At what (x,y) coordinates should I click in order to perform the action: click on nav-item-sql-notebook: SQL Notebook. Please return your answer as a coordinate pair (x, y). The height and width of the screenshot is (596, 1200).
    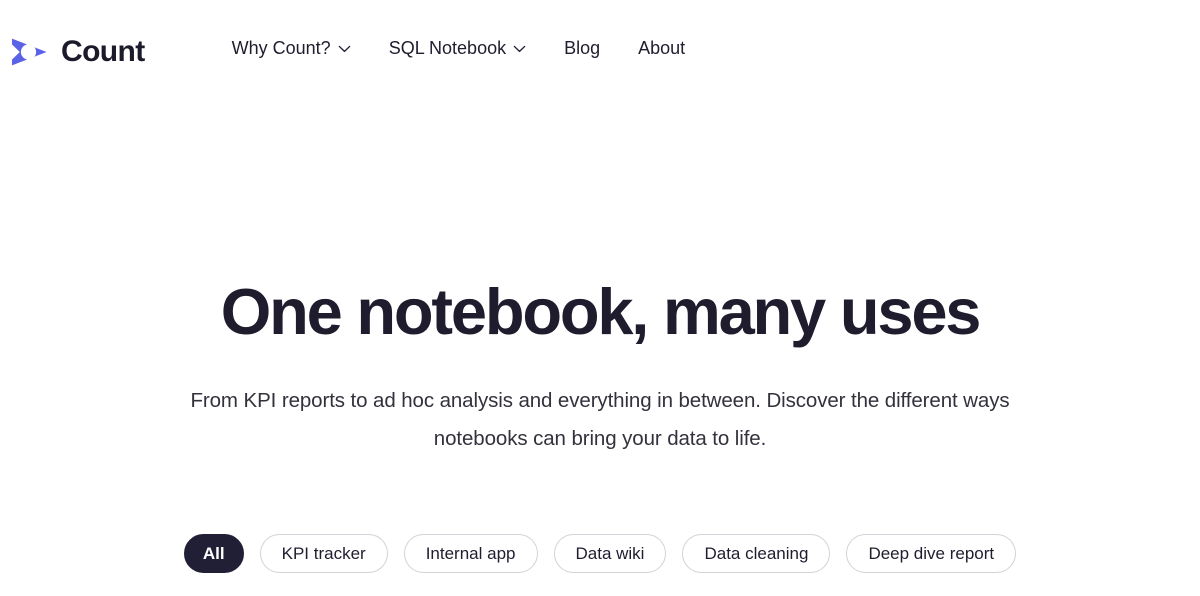
    Looking at the image, I should click on (457, 48).